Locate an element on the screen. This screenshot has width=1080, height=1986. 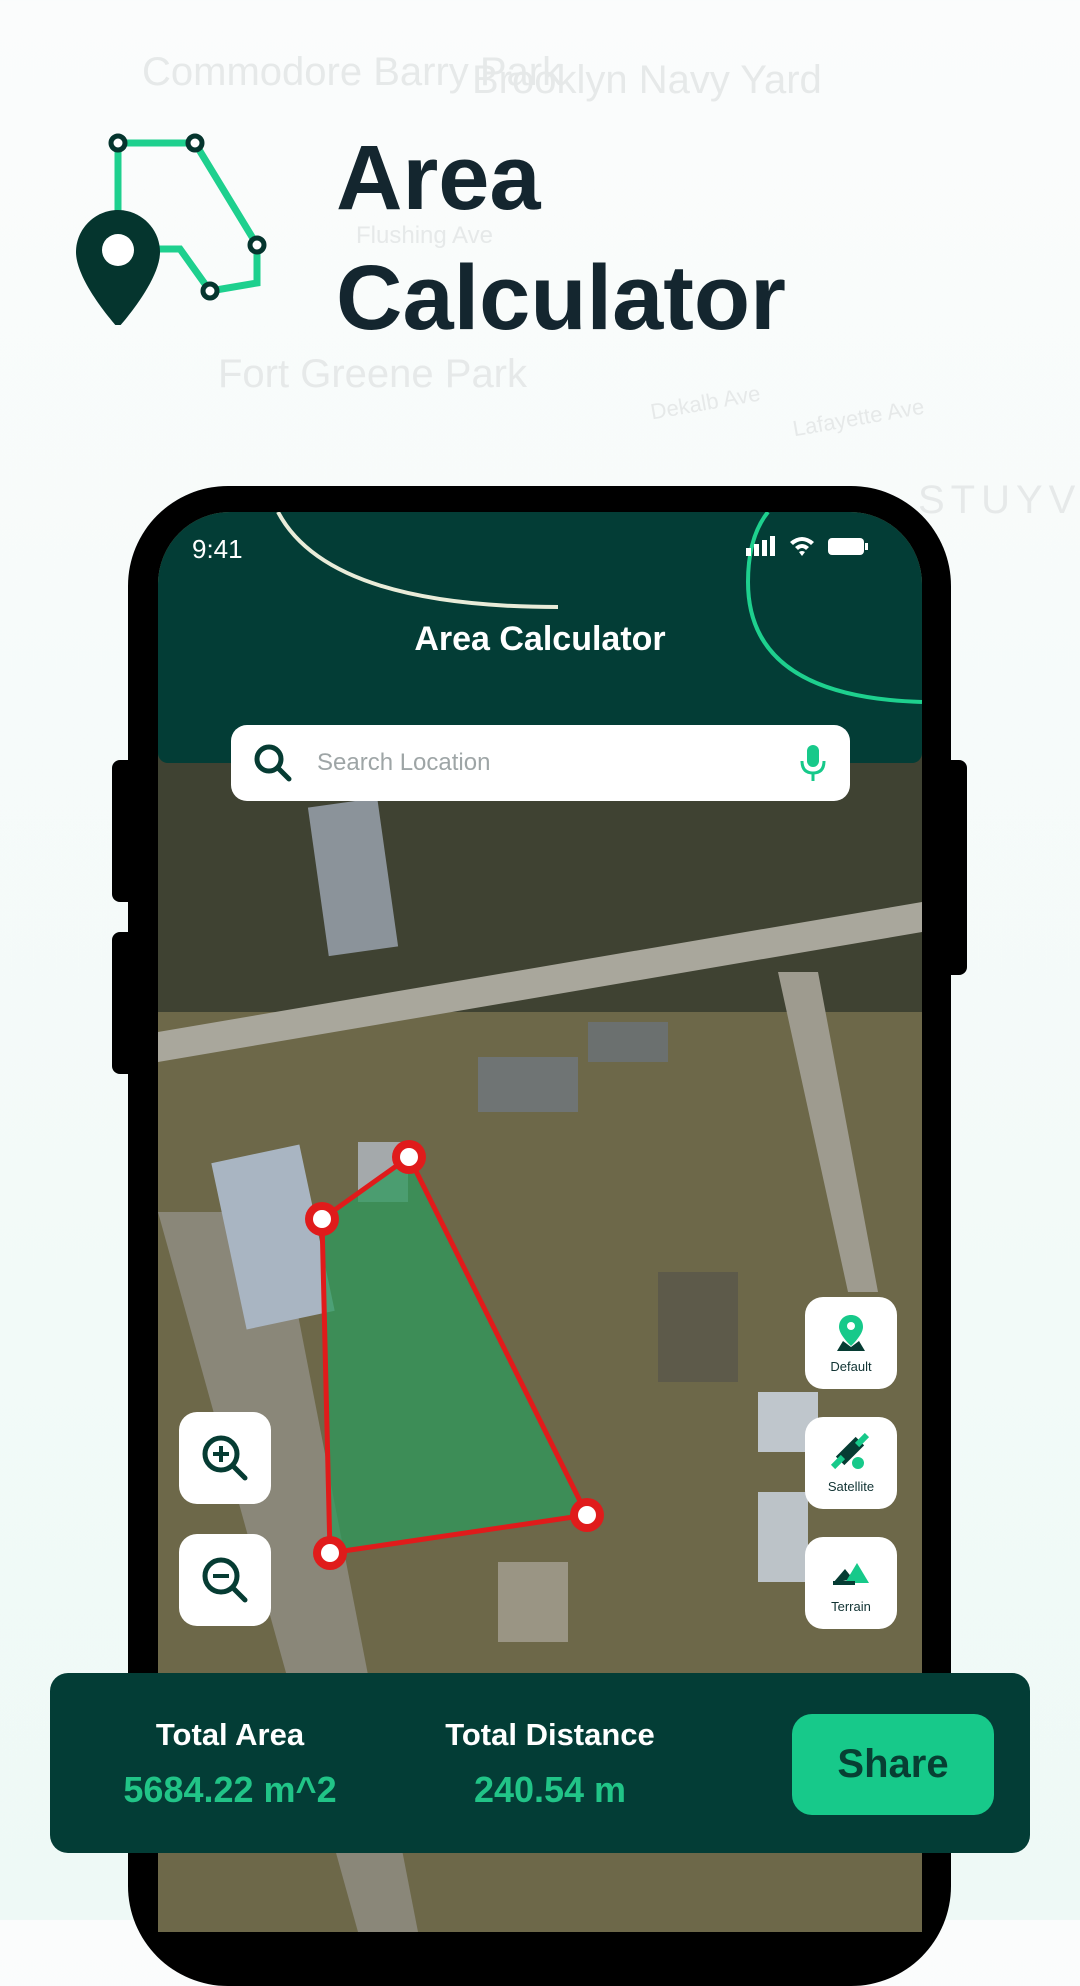
zoom-out-button is located at coordinates (225, 1580).